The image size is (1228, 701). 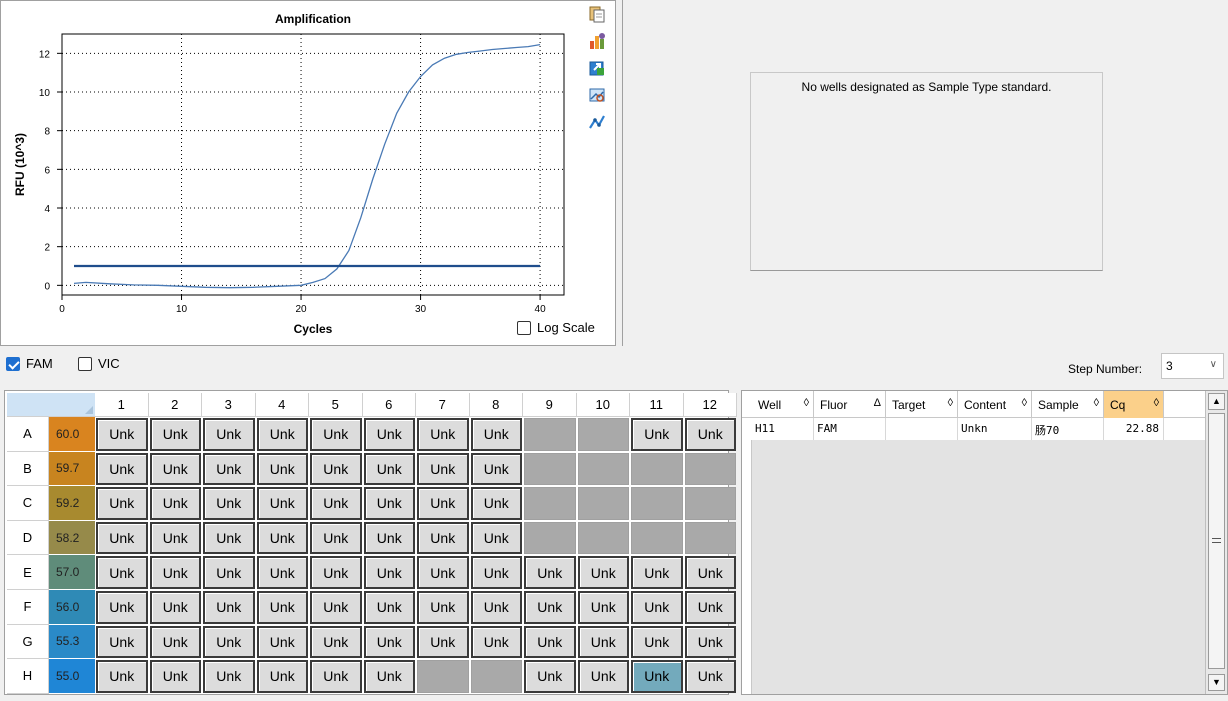 What do you see at coordinates (1068, 404) in the screenshot?
I see `column-header-sample: Sample ◊` at bounding box center [1068, 404].